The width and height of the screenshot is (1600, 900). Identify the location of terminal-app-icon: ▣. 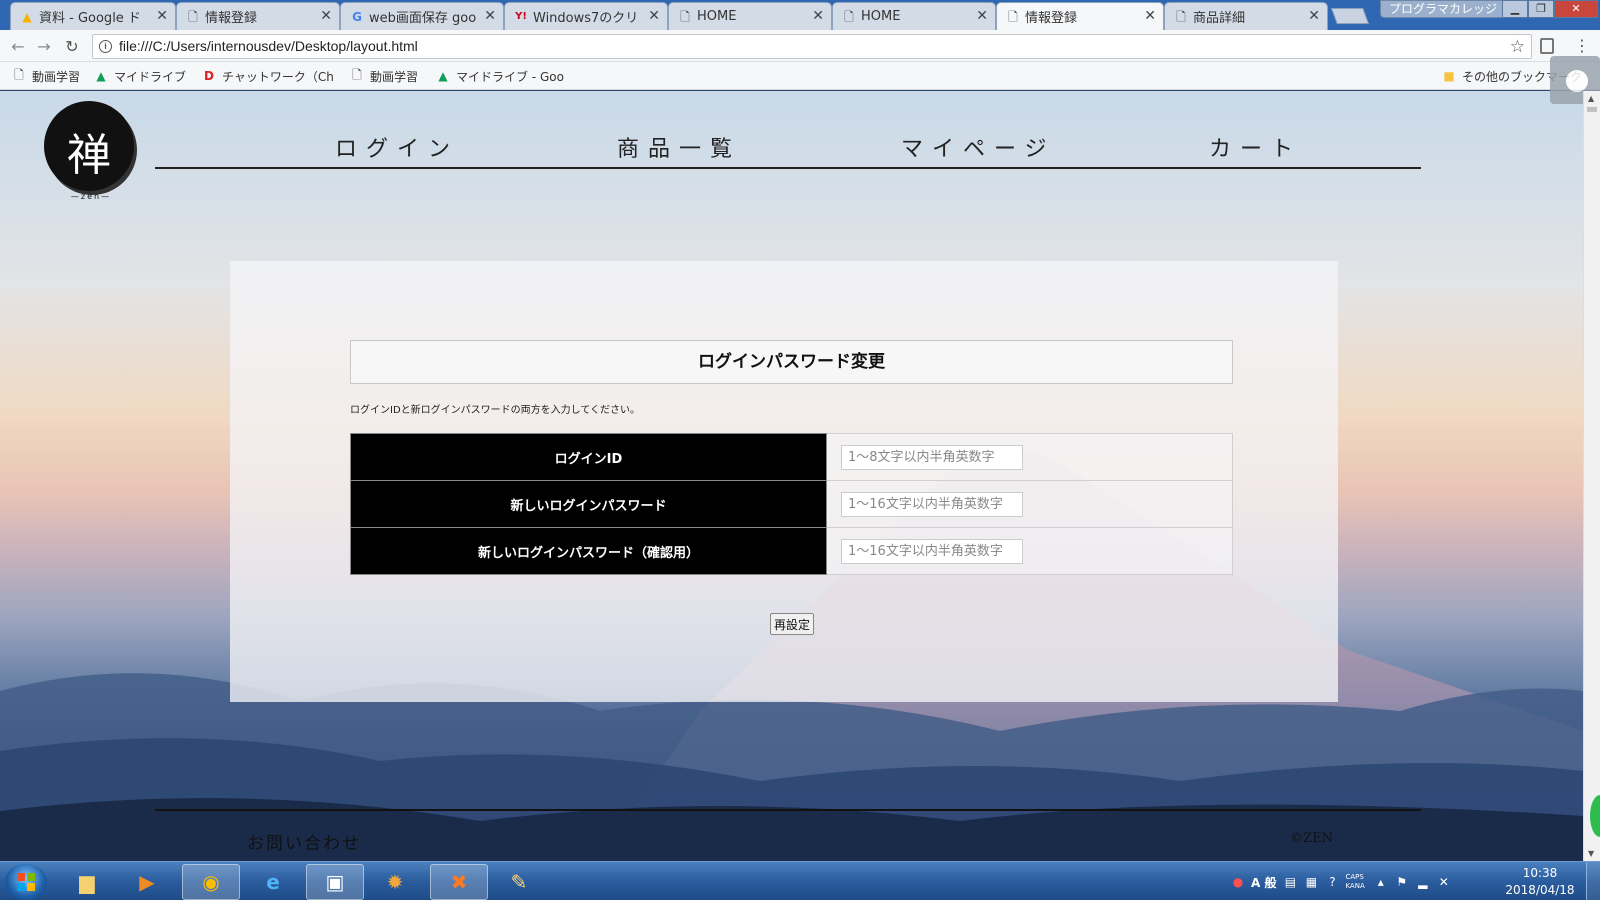
(335, 882).